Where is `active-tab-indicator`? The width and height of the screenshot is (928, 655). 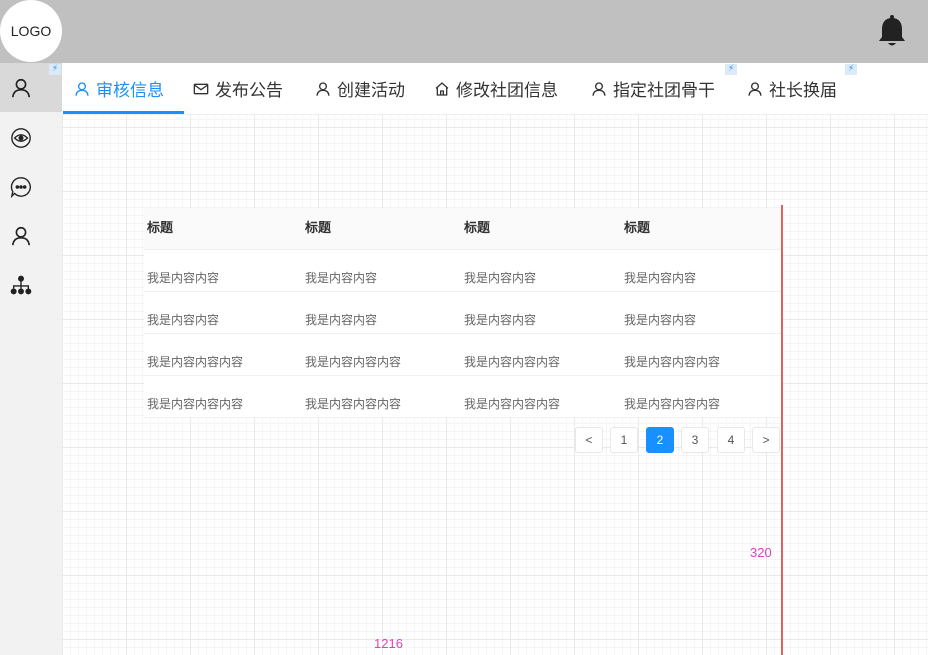
active-tab-indicator is located at coordinates (123, 112).